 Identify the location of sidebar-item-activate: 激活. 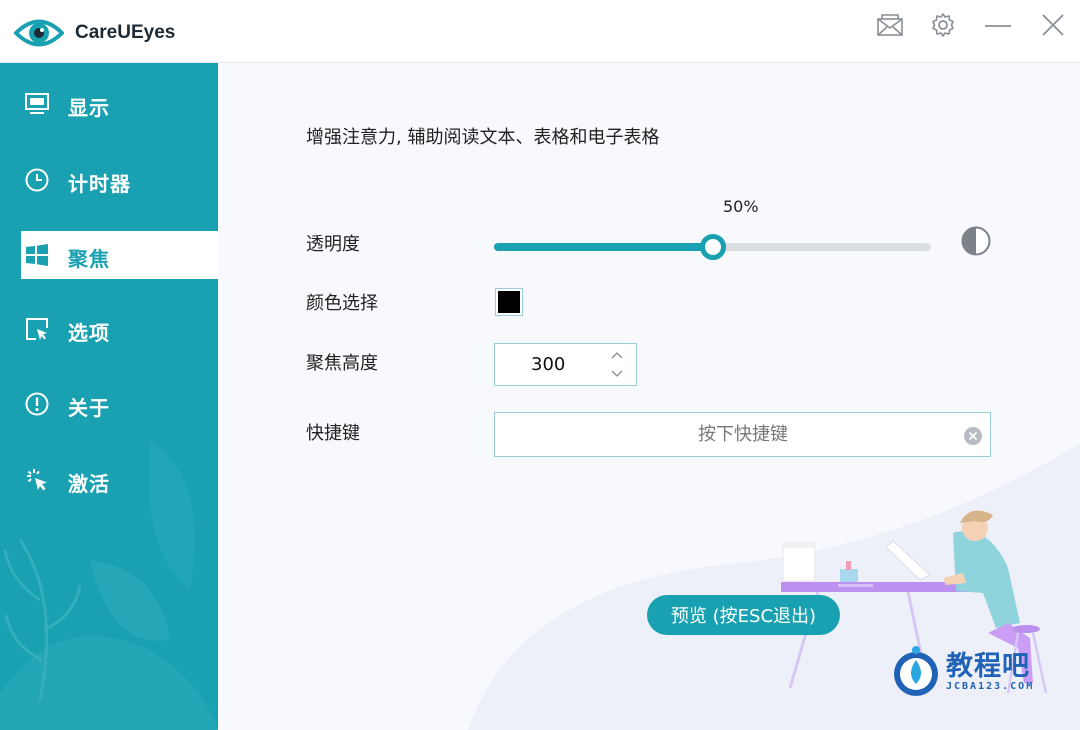
(109, 480).